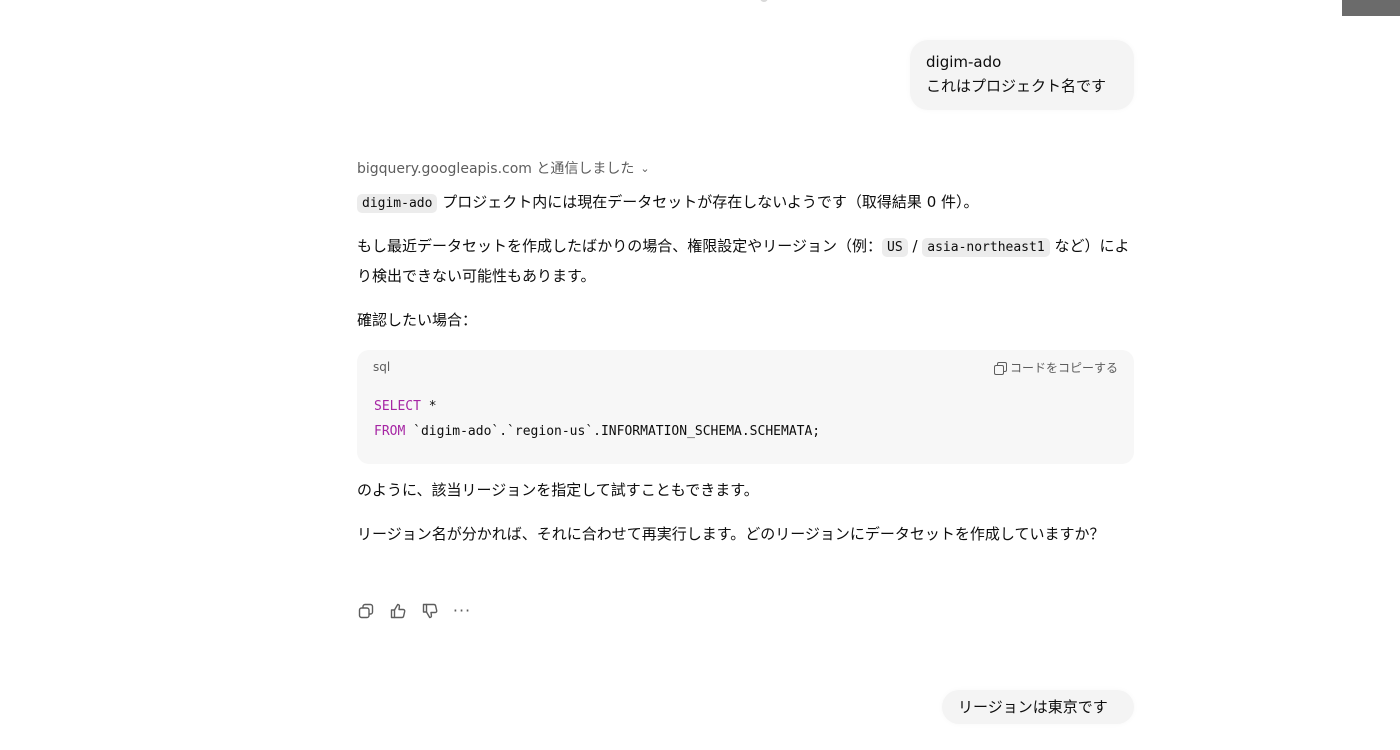 Image resolution: width=1400 pixels, height=750 pixels. I want to click on paragraph: 確認したい場合：, so click(417, 320).